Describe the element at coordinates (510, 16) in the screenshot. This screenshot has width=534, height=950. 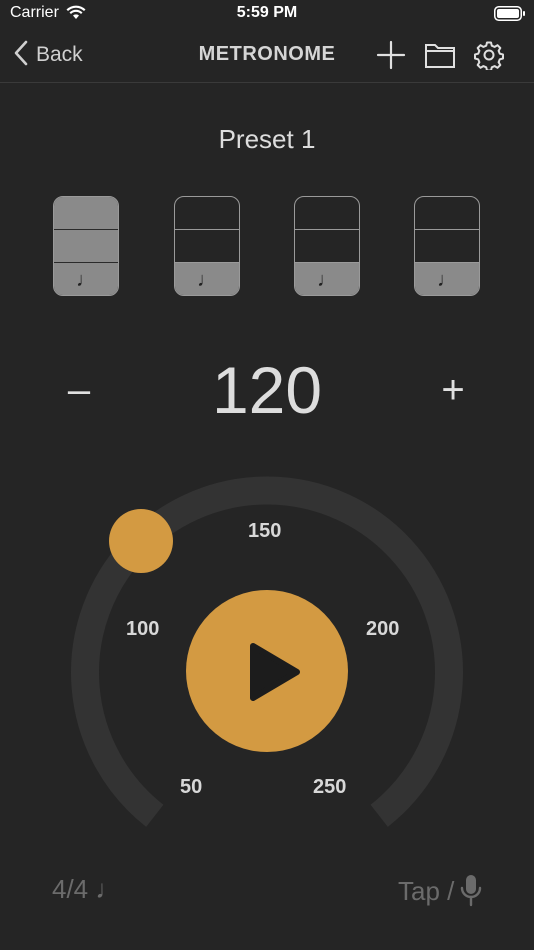
I see `battery-icon` at that location.